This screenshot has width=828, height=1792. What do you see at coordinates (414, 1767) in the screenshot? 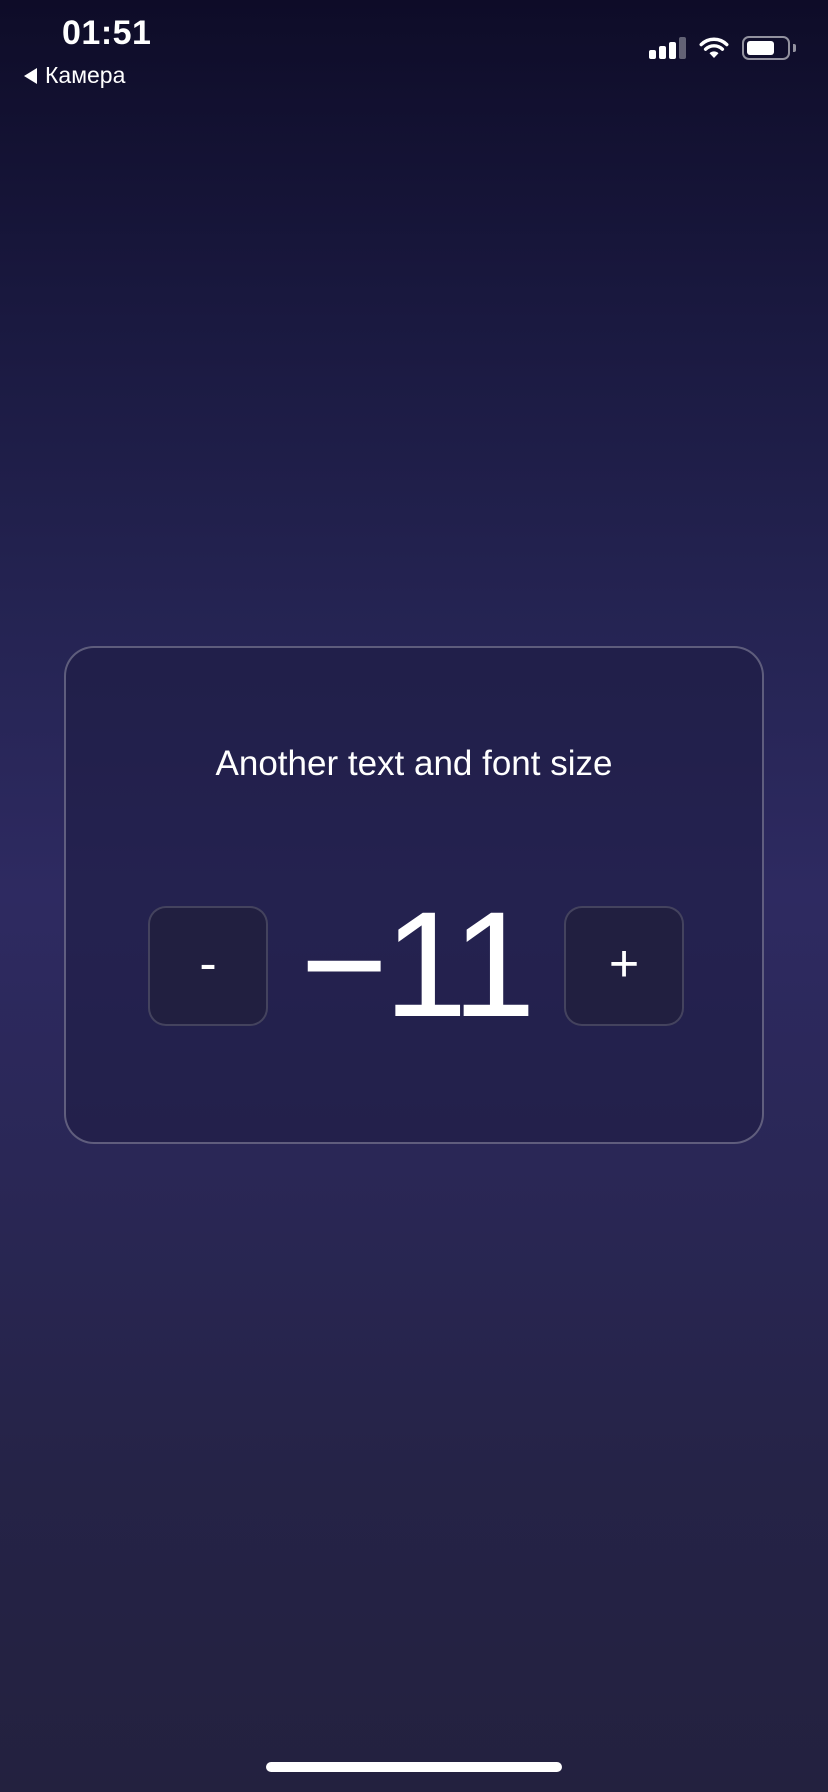
I see `home-indicator` at bounding box center [414, 1767].